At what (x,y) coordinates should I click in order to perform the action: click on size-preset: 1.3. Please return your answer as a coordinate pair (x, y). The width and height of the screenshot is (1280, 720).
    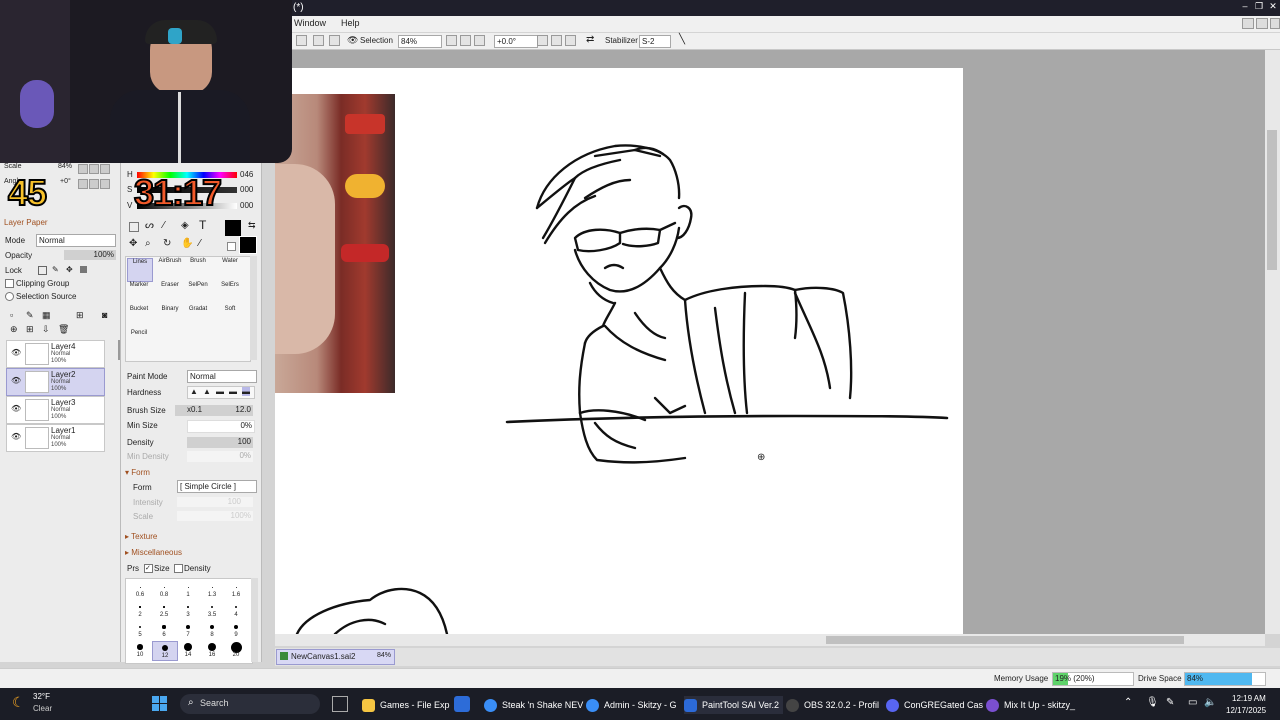
    Looking at the image, I should click on (212, 590).